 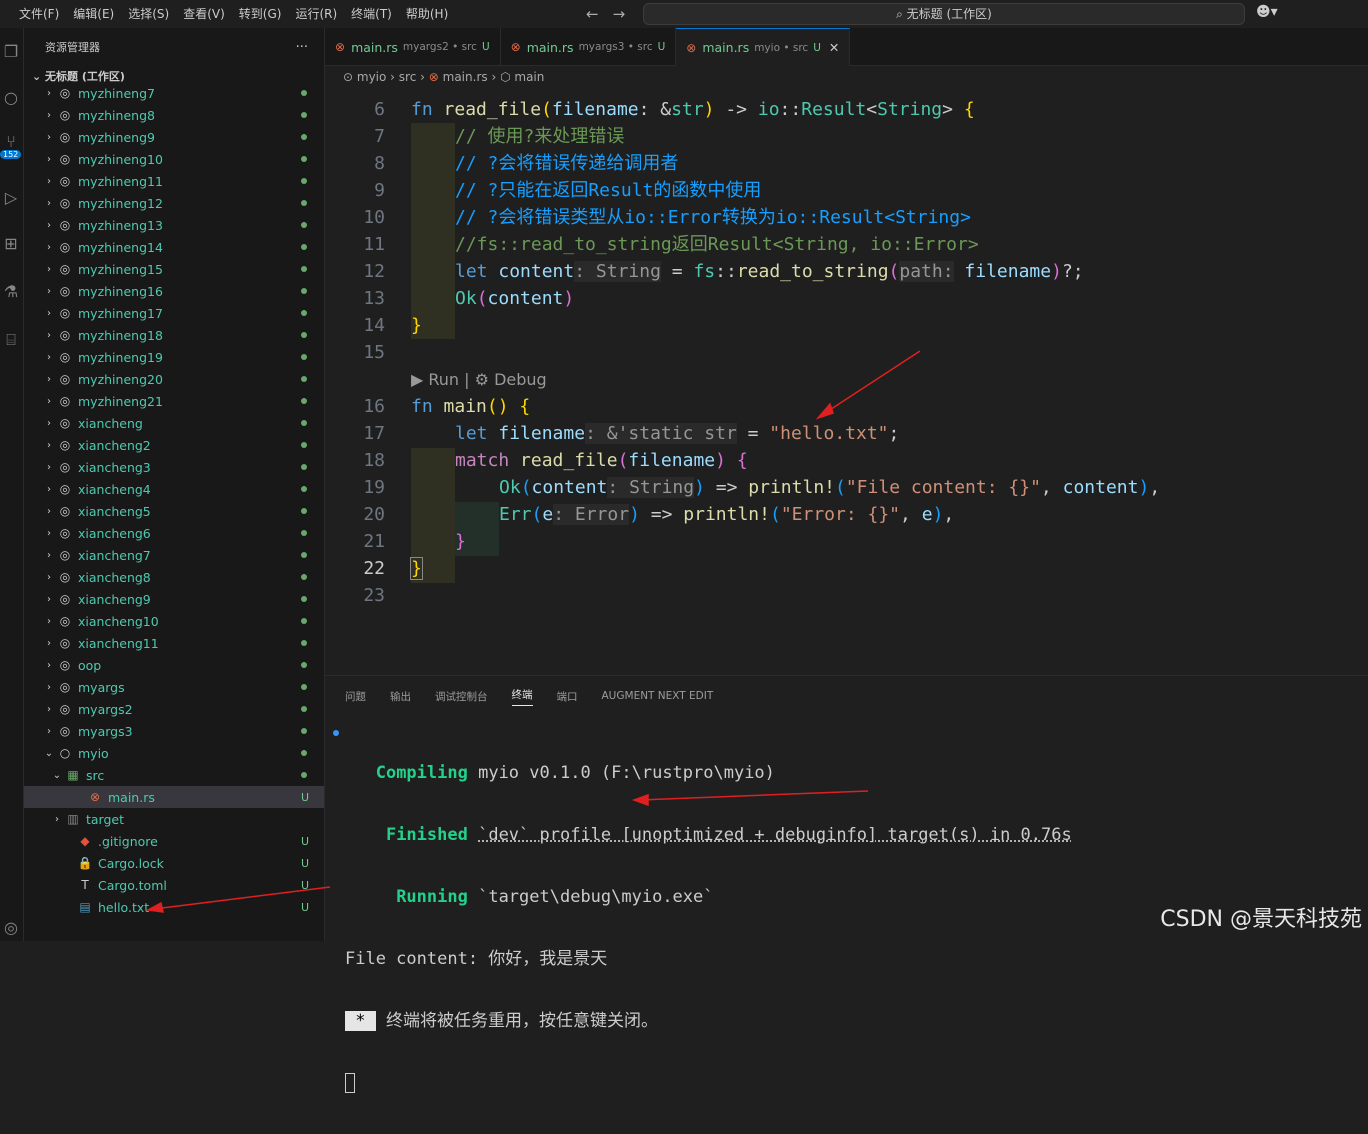 What do you see at coordinates (174, 467) in the screenshot?
I see `tree-item-folder: ›◎xiancheng3` at bounding box center [174, 467].